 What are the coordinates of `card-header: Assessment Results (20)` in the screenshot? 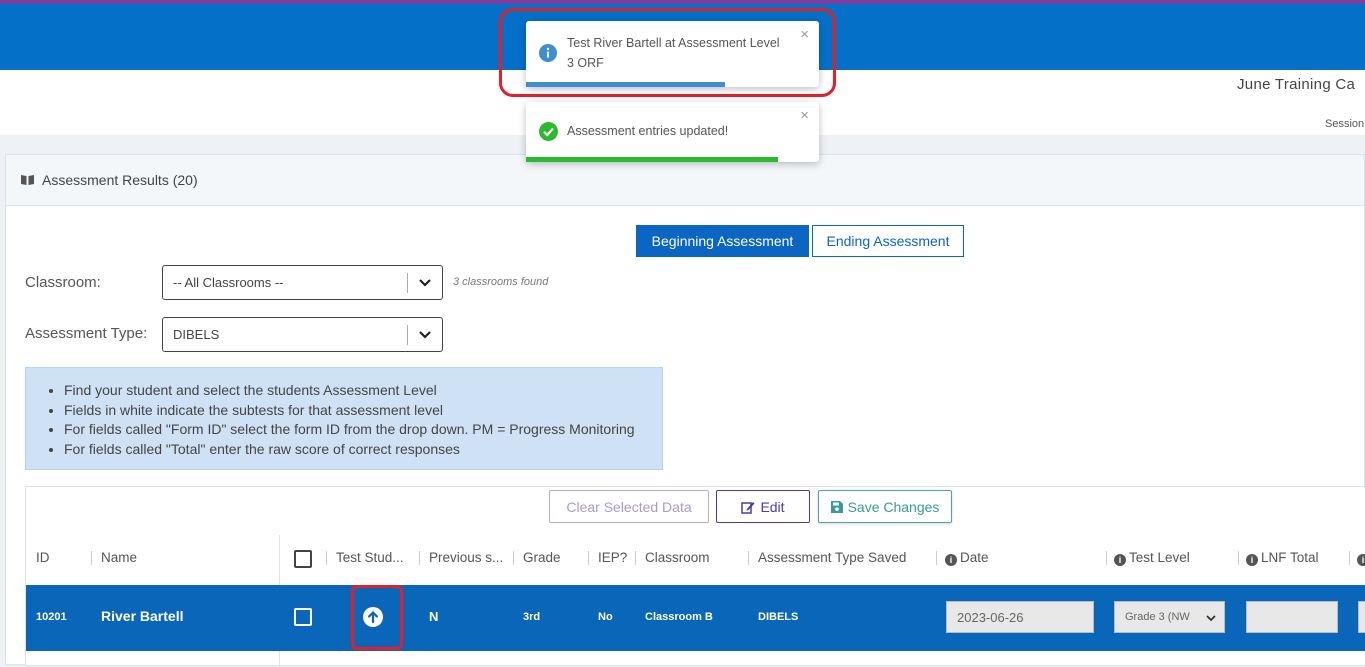 It's located at (685, 180).